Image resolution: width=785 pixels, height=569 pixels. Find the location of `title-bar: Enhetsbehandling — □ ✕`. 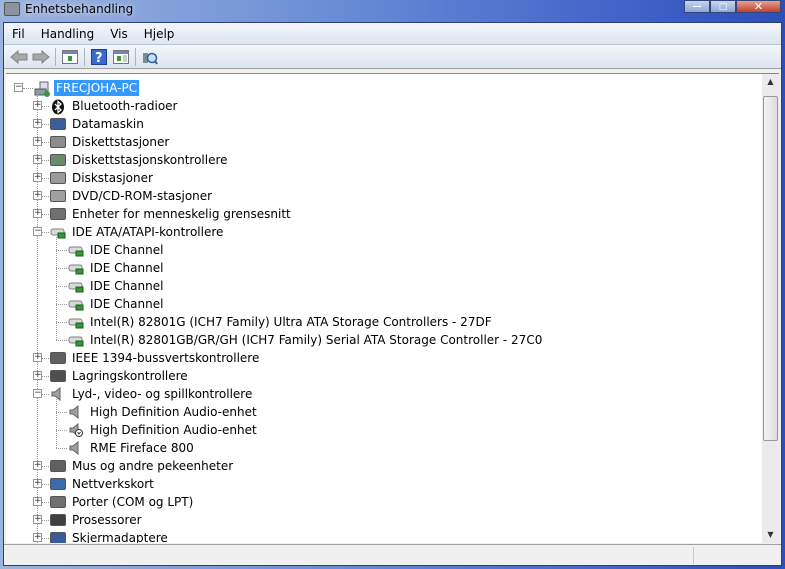

title-bar: Enhetsbehandling — □ ✕ is located at coordinates (392, 11).